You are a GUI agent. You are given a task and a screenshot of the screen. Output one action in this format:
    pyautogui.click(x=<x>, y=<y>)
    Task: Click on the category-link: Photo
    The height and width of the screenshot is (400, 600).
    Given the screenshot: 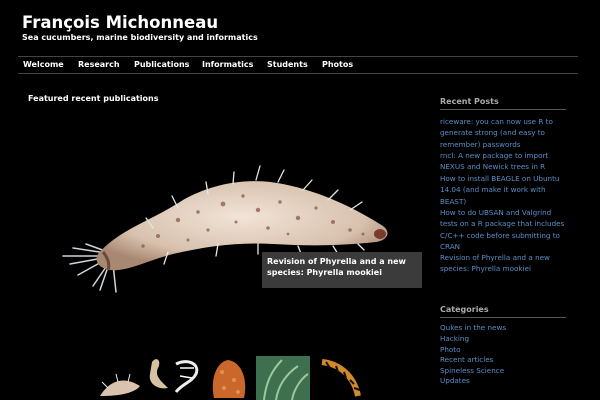 What is the action you would take?
    pyautogui.click(x=503, y=350)
    